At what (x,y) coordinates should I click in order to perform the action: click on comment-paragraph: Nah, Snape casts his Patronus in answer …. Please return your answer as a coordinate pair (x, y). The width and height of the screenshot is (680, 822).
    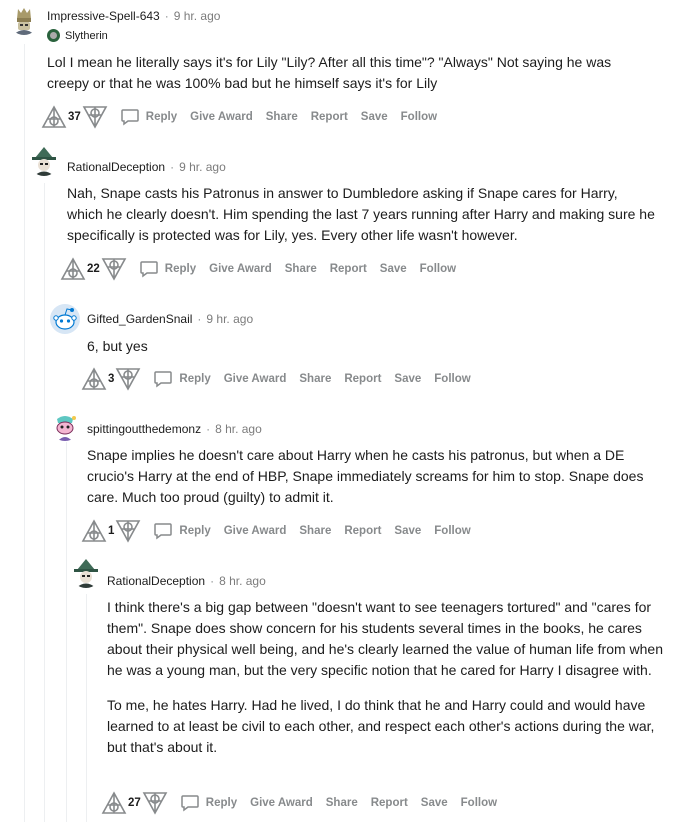
    Looking at the image, I should click on (361, 214).